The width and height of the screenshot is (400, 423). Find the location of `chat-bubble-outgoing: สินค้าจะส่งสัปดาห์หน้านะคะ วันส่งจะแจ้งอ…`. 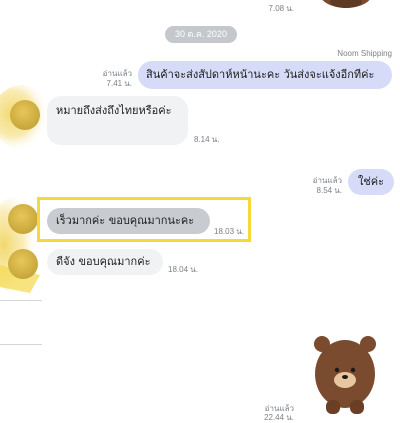

chat-bubble-outgoing: สินค้าจะส่งสัปดาห์หน้านะคะ วันส่งจะแจ้งอ… is located at coordinates (265, 75).